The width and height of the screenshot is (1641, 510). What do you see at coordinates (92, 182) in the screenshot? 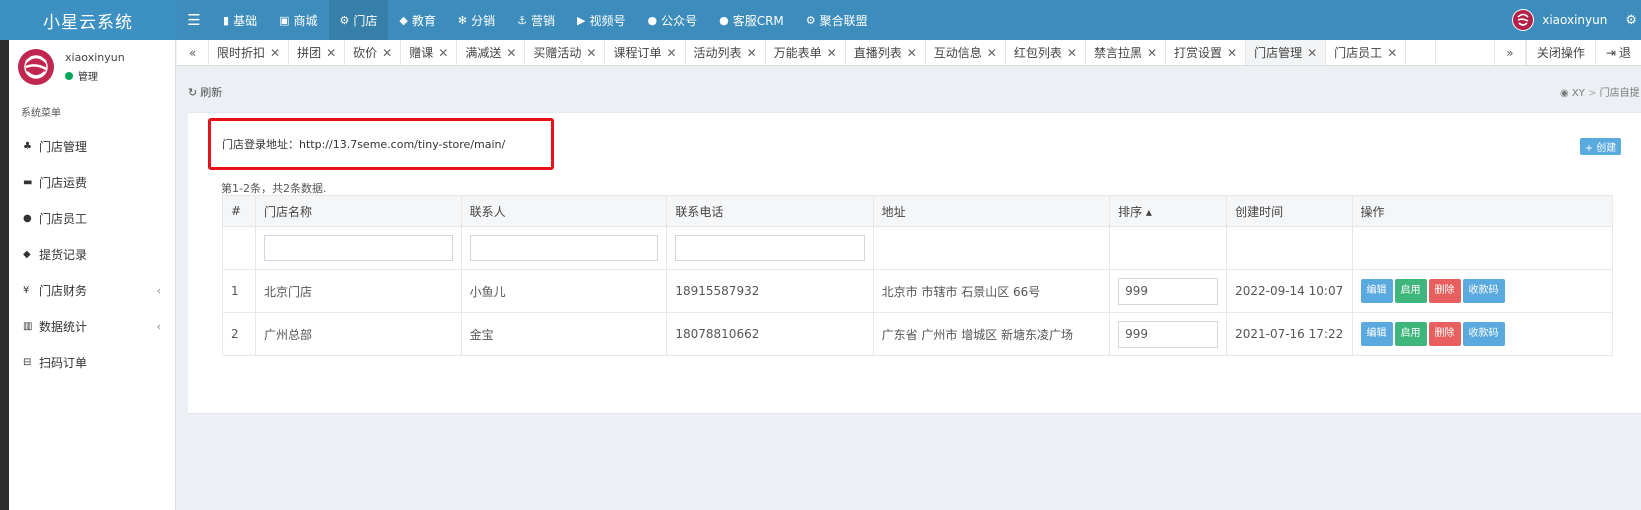
I see `sidebar-item-store-shipping: ▬ 门店运费` at bounding box center [92, 182].